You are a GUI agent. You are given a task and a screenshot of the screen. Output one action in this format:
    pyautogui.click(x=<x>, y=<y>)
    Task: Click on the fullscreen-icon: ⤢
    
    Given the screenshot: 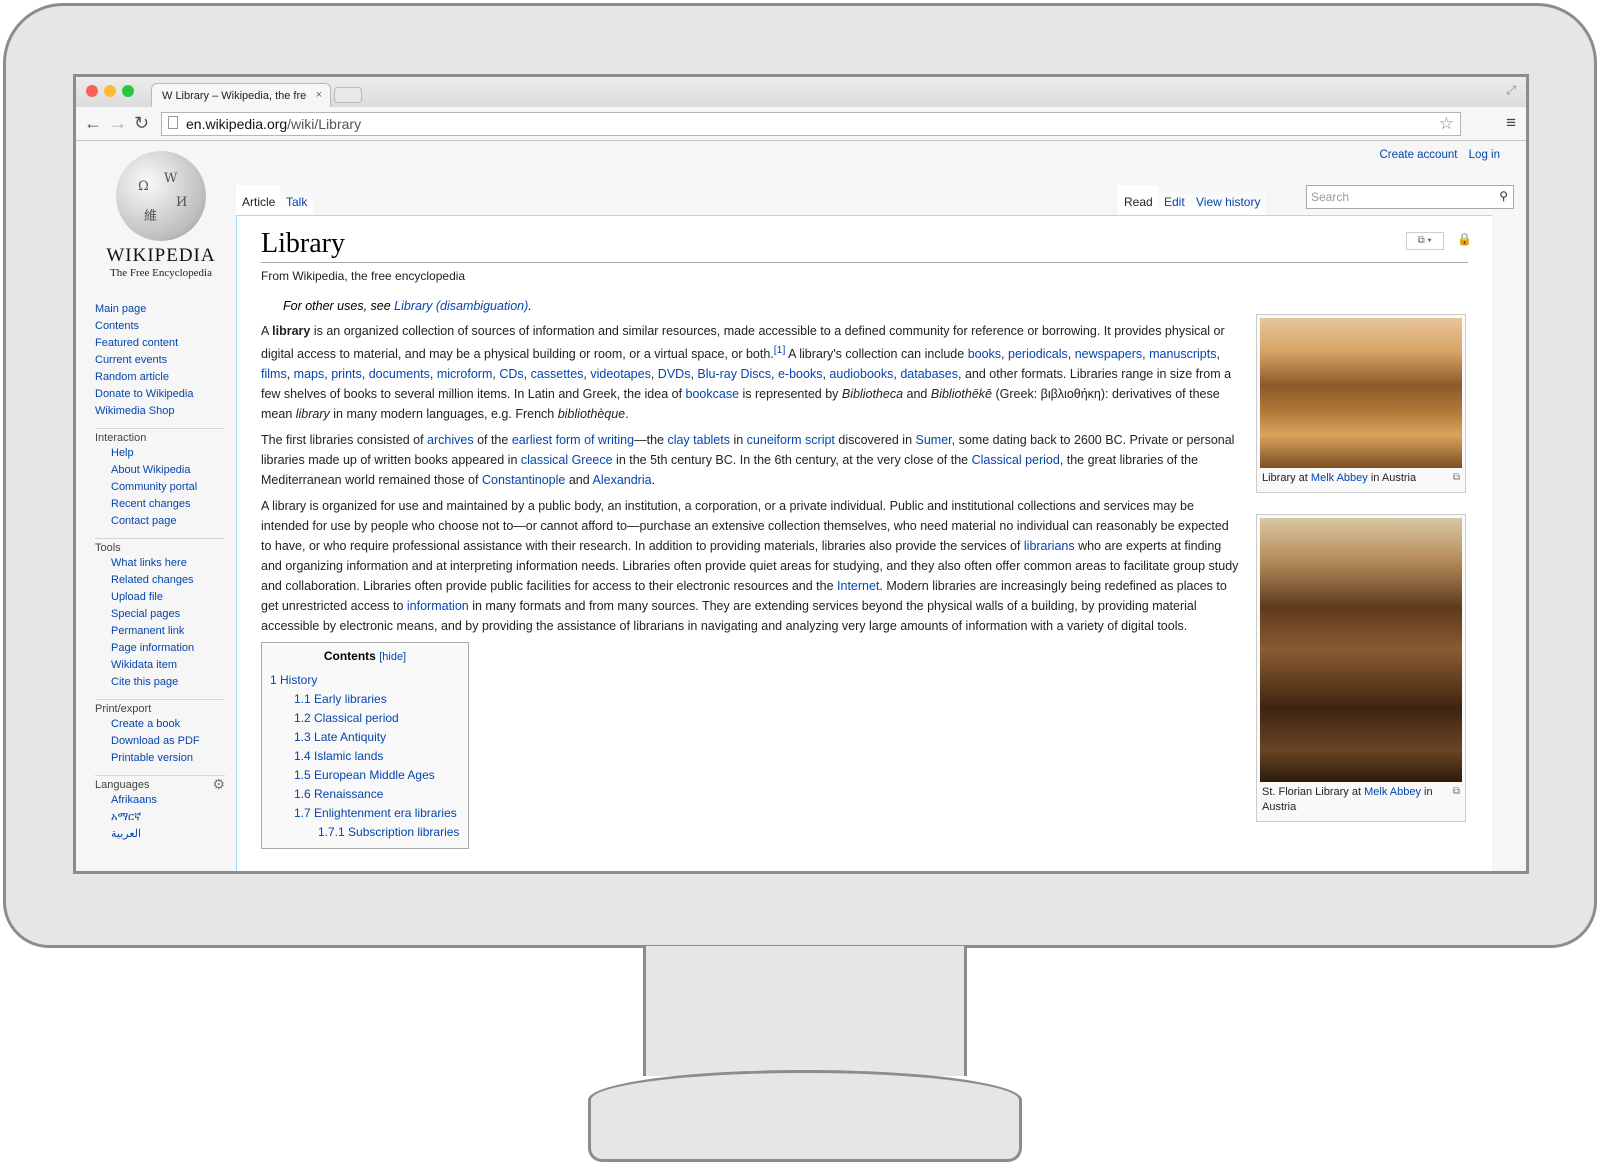 What is the action you would take?
    pyautogui.click(x=1511, y=90)
    